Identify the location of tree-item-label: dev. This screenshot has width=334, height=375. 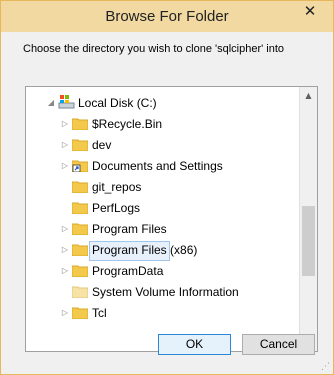
(102, 145).